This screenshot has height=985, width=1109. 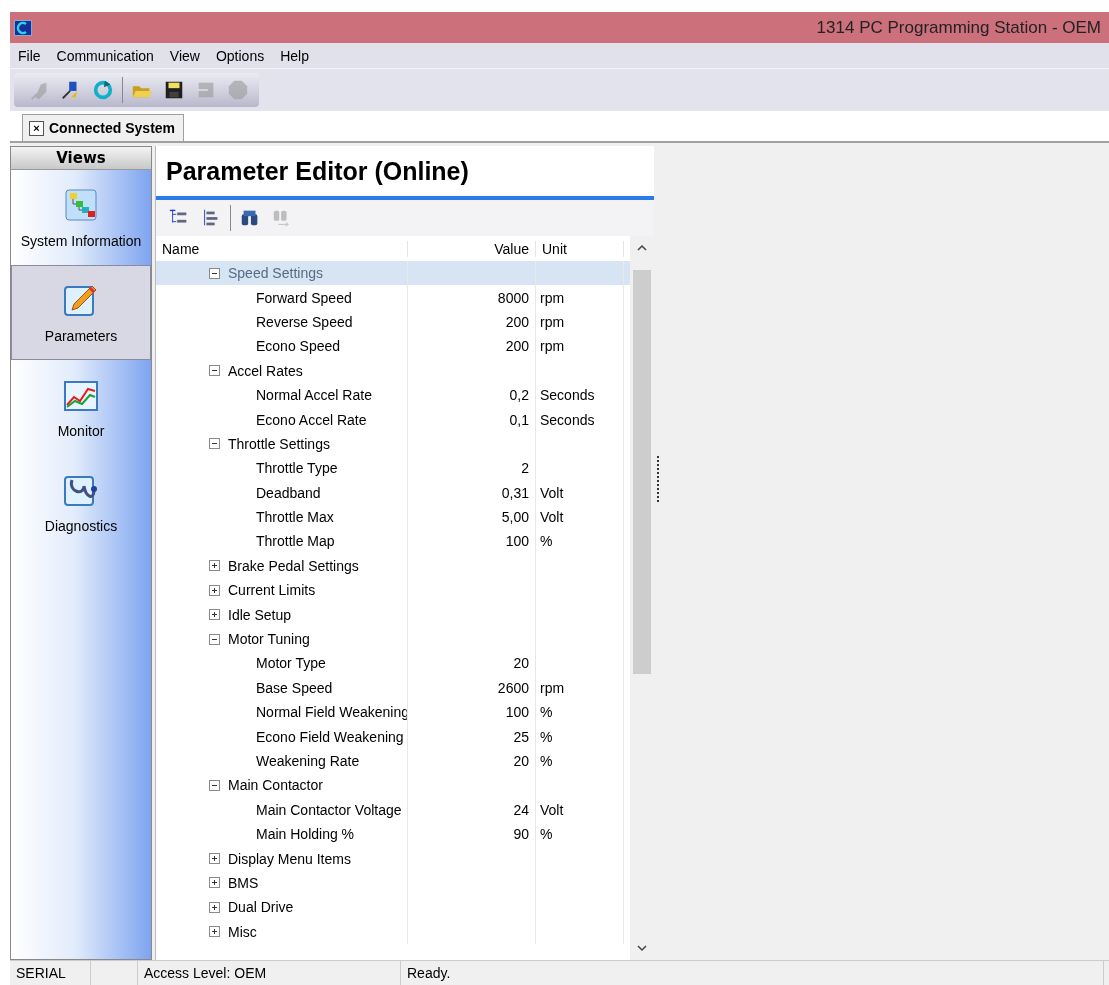 I want to click on parameter-value: 0,31, so click(x=515, y=492).